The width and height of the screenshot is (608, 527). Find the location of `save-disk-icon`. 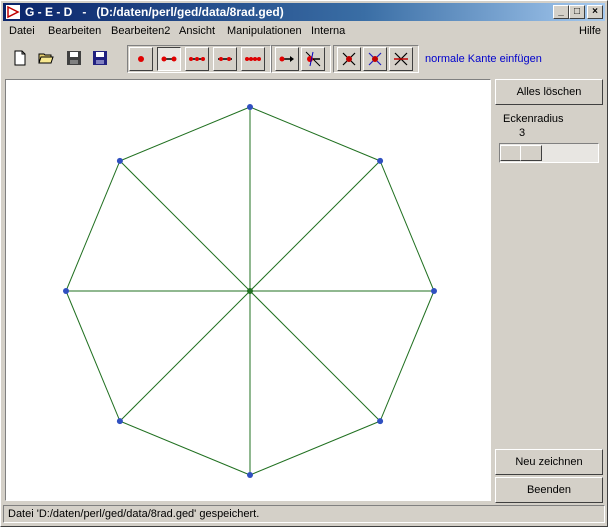

save-disk-icon is located at coordinates (74, 58).